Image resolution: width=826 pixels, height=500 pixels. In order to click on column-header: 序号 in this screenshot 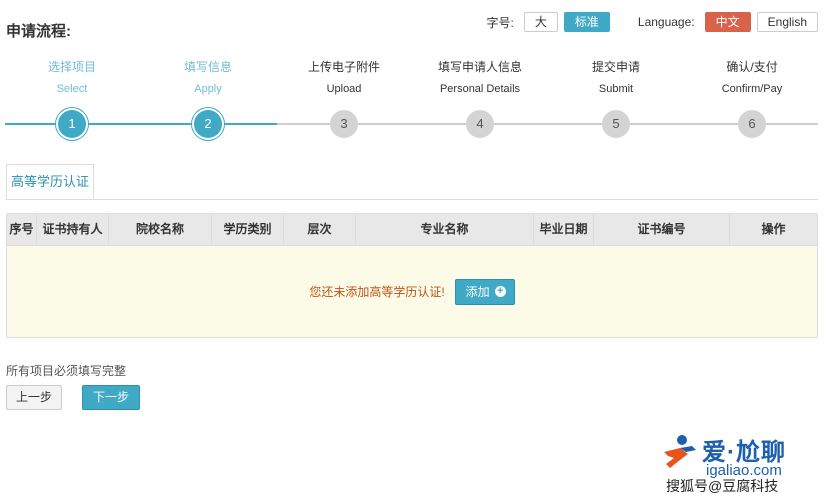, I will do `click(22, 229)`.